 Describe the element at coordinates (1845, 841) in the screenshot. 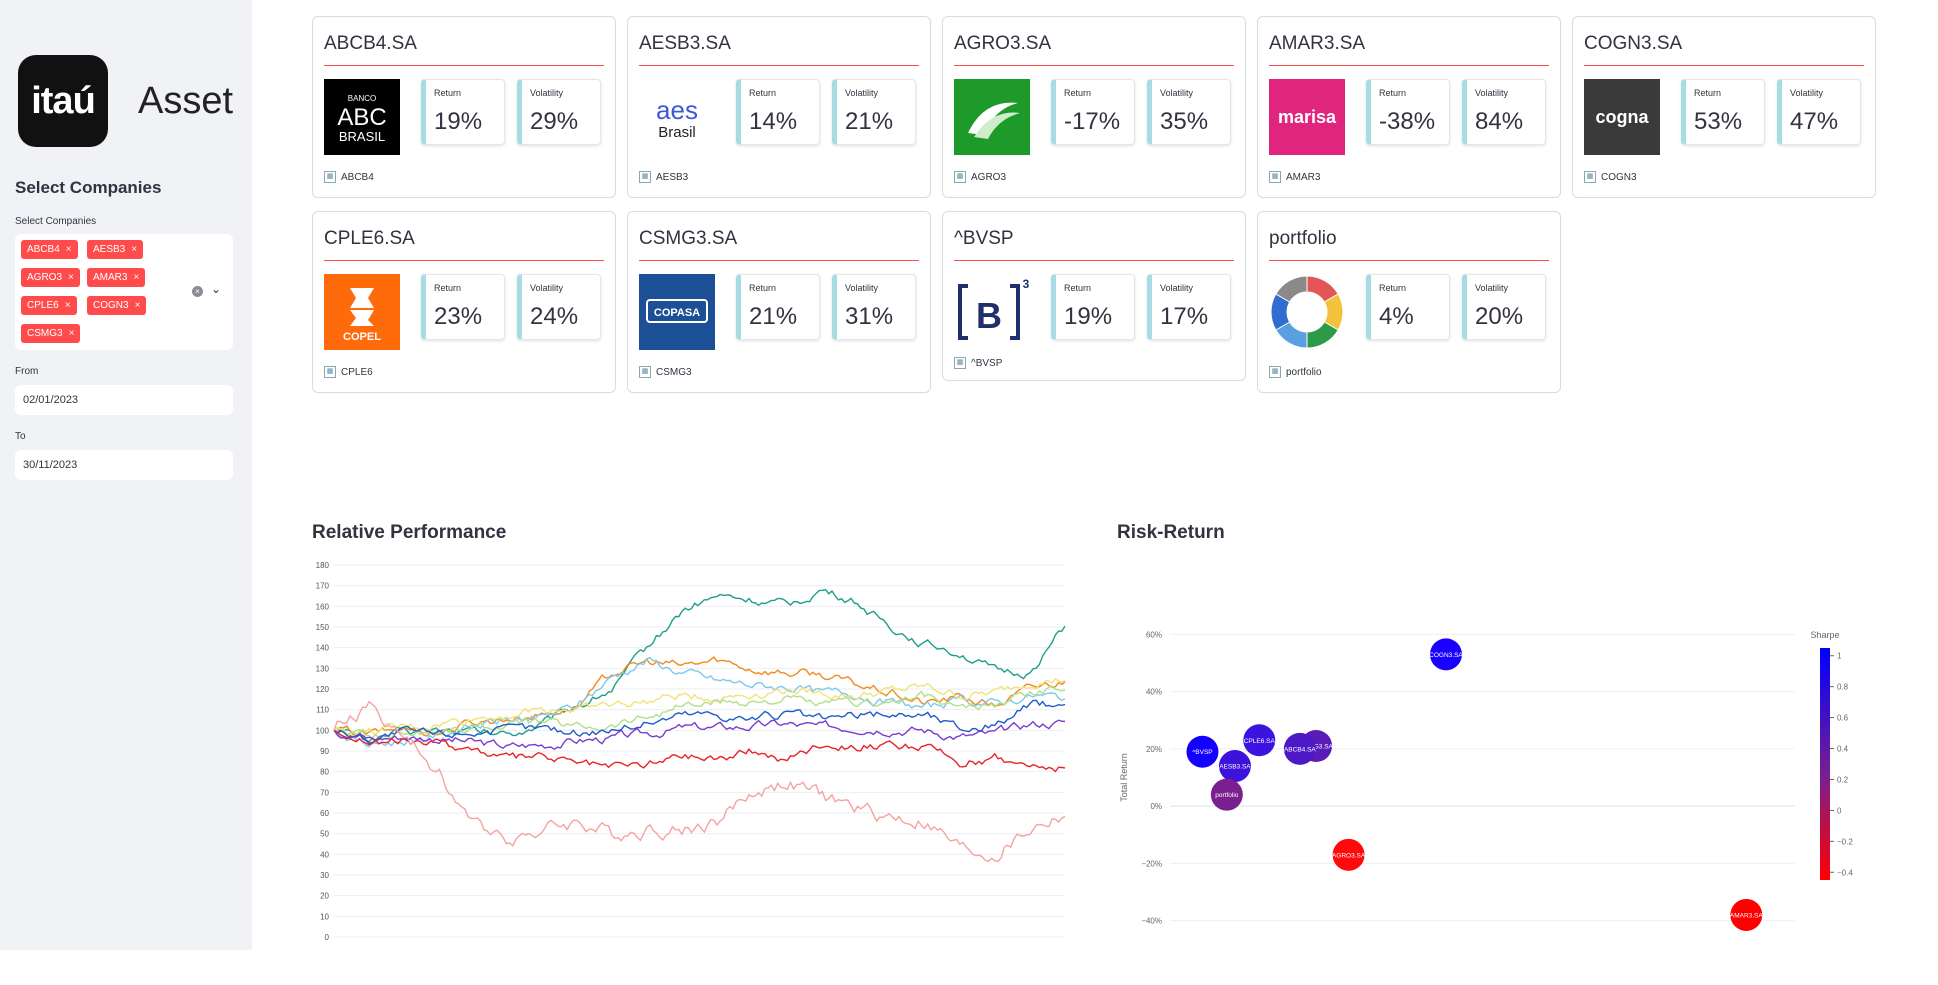

I see `colorbar-tick-label: −0.2` at that location.